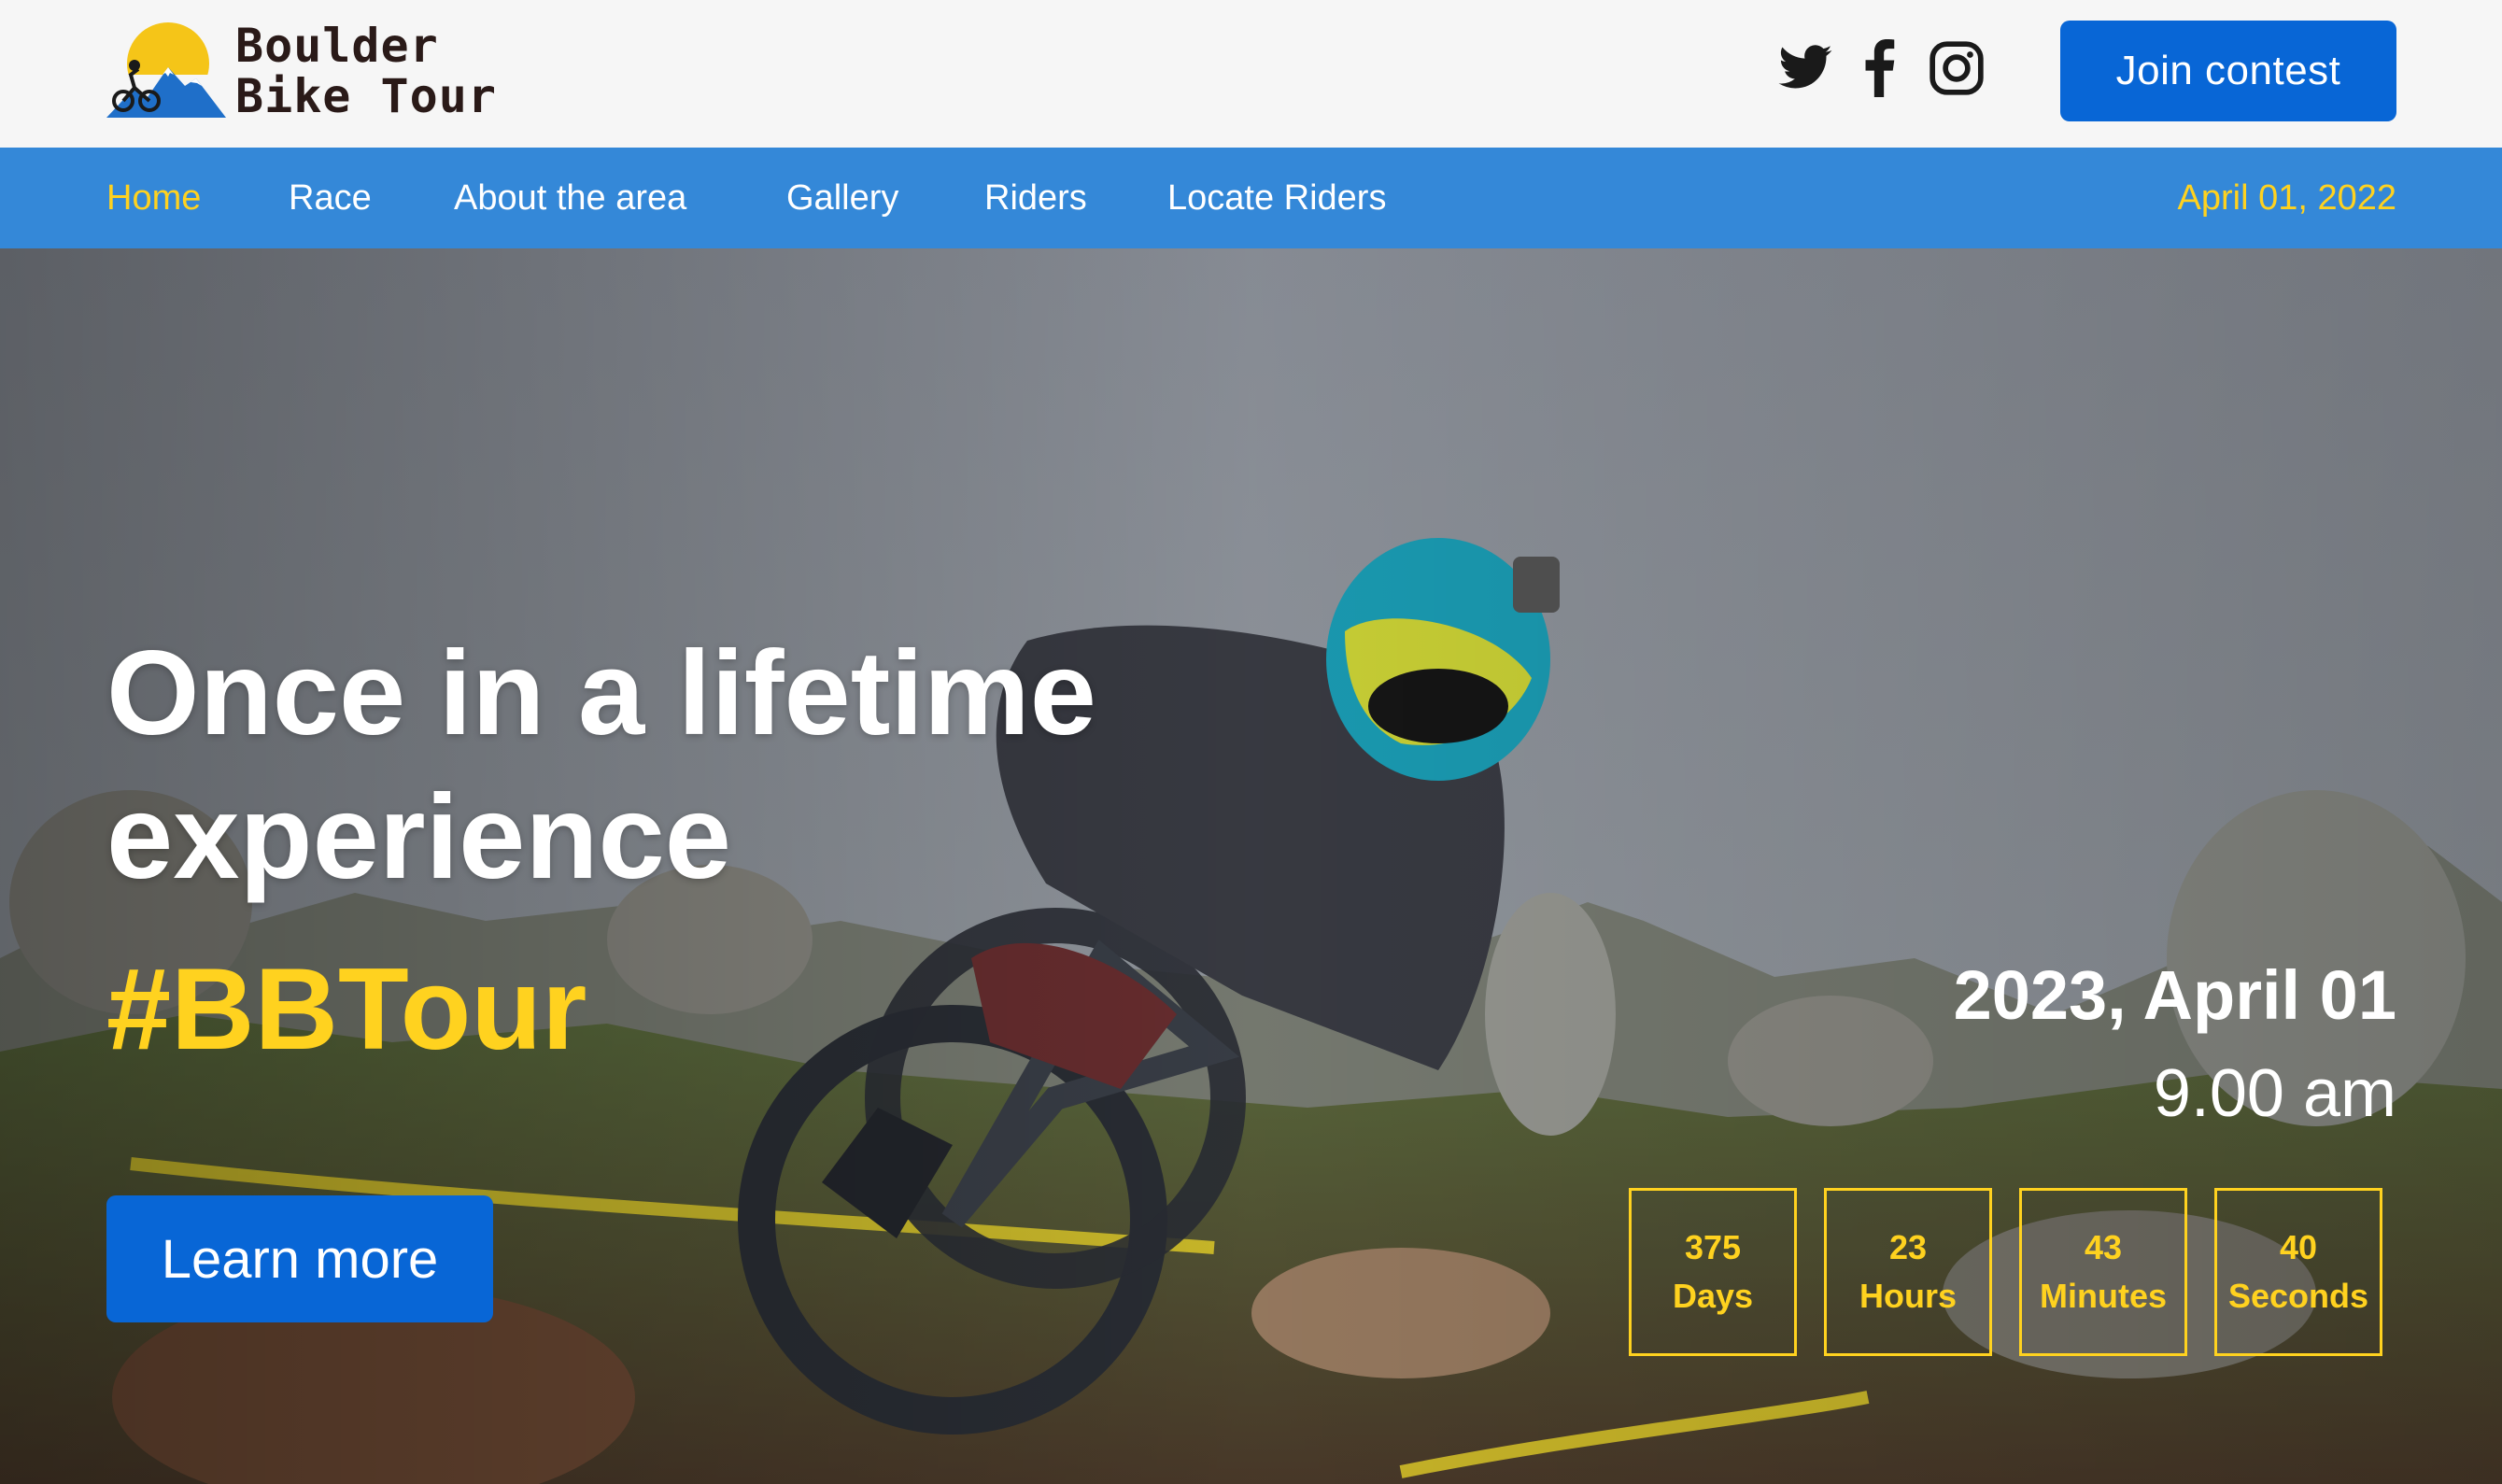  I want to click on nav-date: April 01, 2022, so click(2287, 198).